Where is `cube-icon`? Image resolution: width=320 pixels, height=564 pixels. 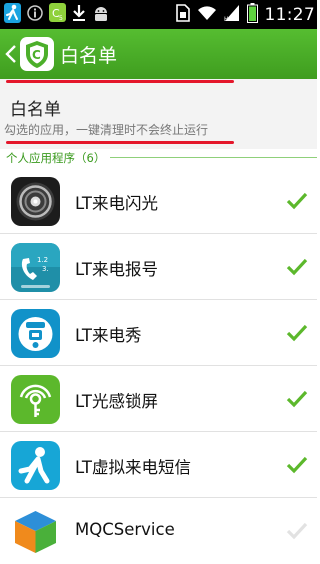
cube-icon is located at coordinates (35, 531).